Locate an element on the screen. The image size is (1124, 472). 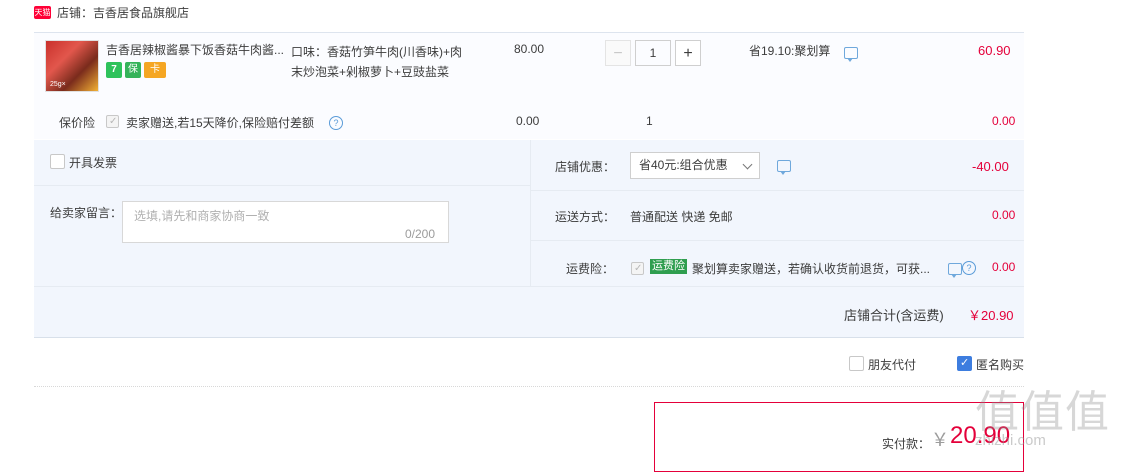
left-row-divider is located at coordinates (282, 185).